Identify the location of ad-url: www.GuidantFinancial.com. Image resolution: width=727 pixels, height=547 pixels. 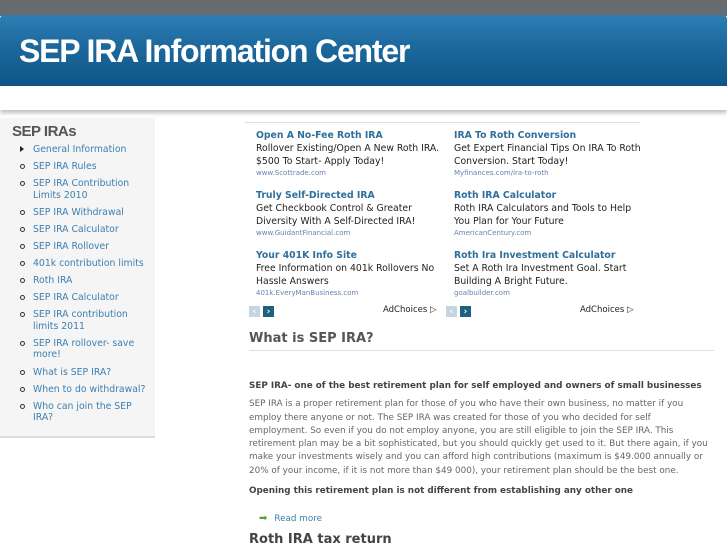
(351, 233).